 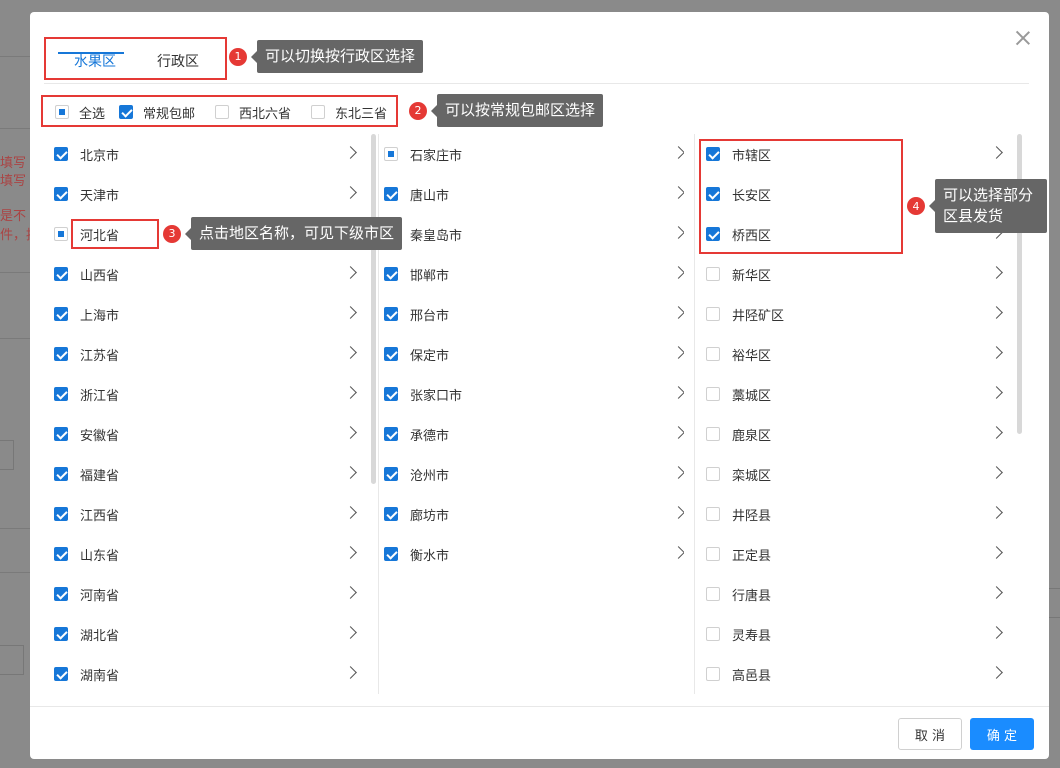 What do you see at coordinates (855, 314) in the screenshot?
I see `district-item: 井陉矿区` at bounding box center [855, 314].